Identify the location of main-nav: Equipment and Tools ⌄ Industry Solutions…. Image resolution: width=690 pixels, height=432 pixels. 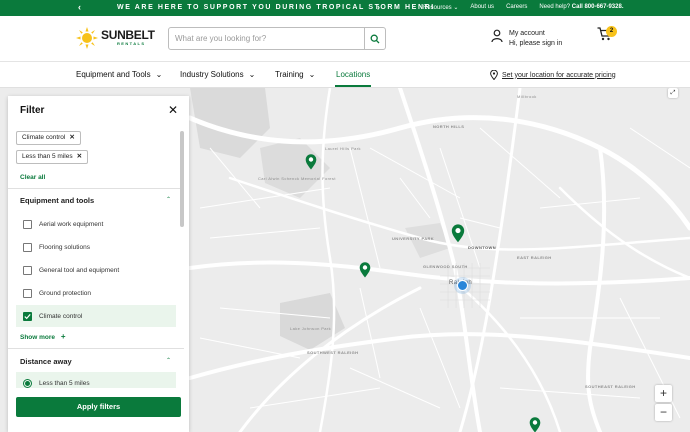
(345, 75).